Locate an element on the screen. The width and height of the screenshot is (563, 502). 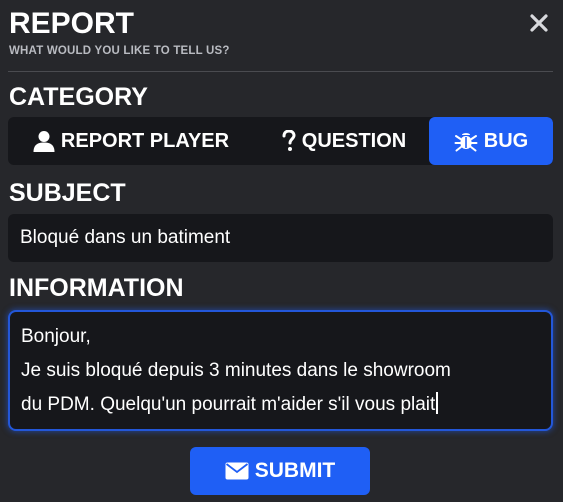
submit-label: SUBMIT is located at coordinates (295, 470).